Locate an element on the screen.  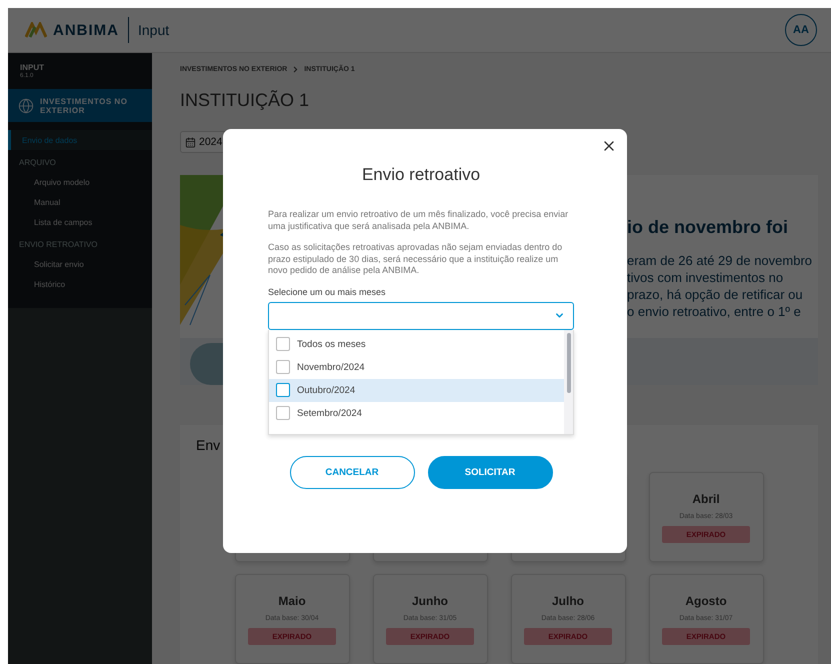
user-avatar: AA is located at coordinates (801, 30).